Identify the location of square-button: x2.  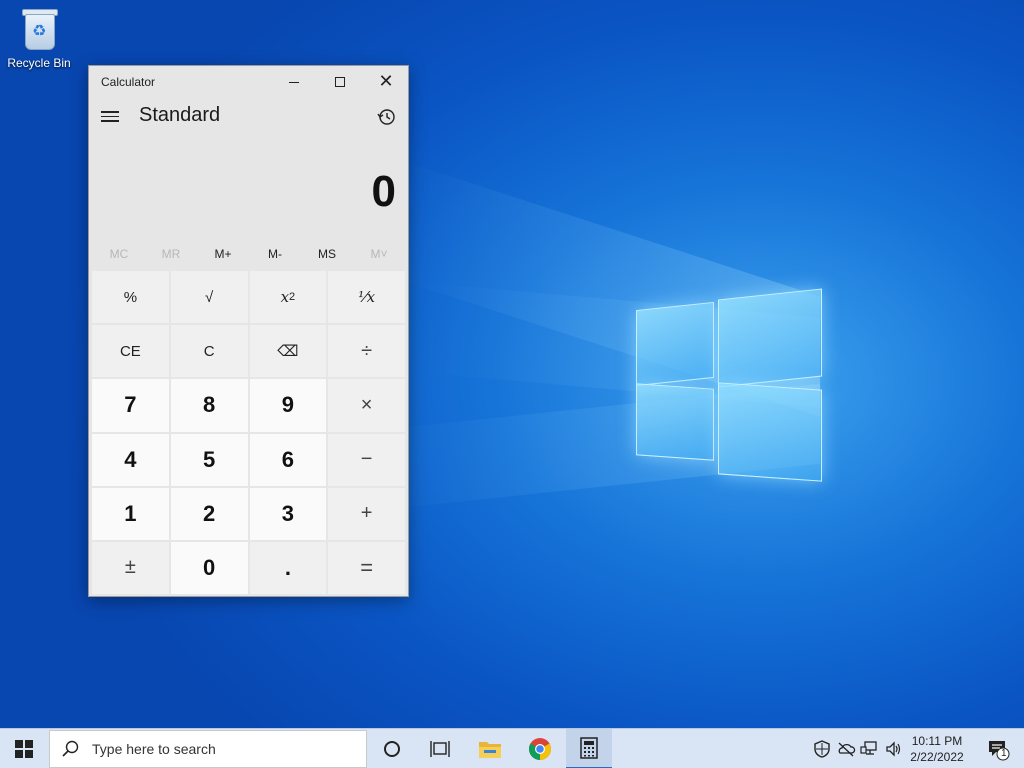
(288, 297).